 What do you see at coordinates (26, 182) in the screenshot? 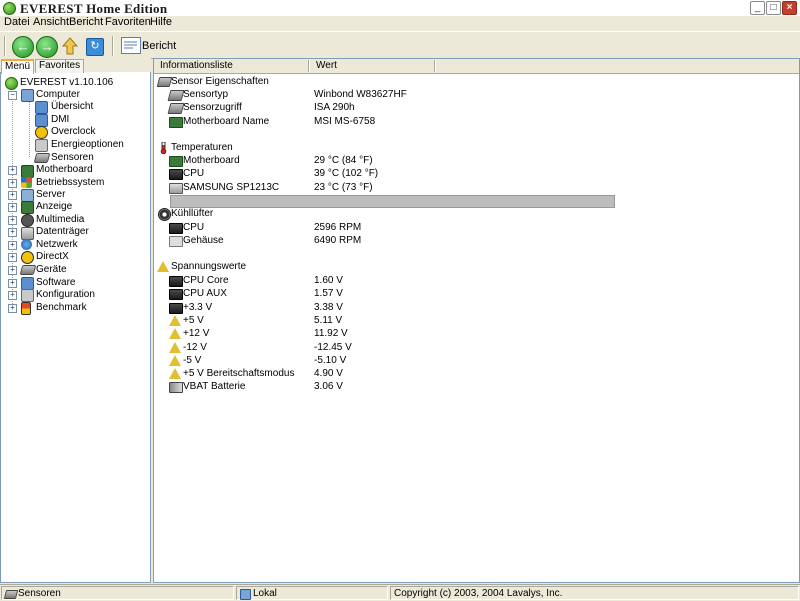
I see `windows-logo-icon` at bounding box center [26, 182].